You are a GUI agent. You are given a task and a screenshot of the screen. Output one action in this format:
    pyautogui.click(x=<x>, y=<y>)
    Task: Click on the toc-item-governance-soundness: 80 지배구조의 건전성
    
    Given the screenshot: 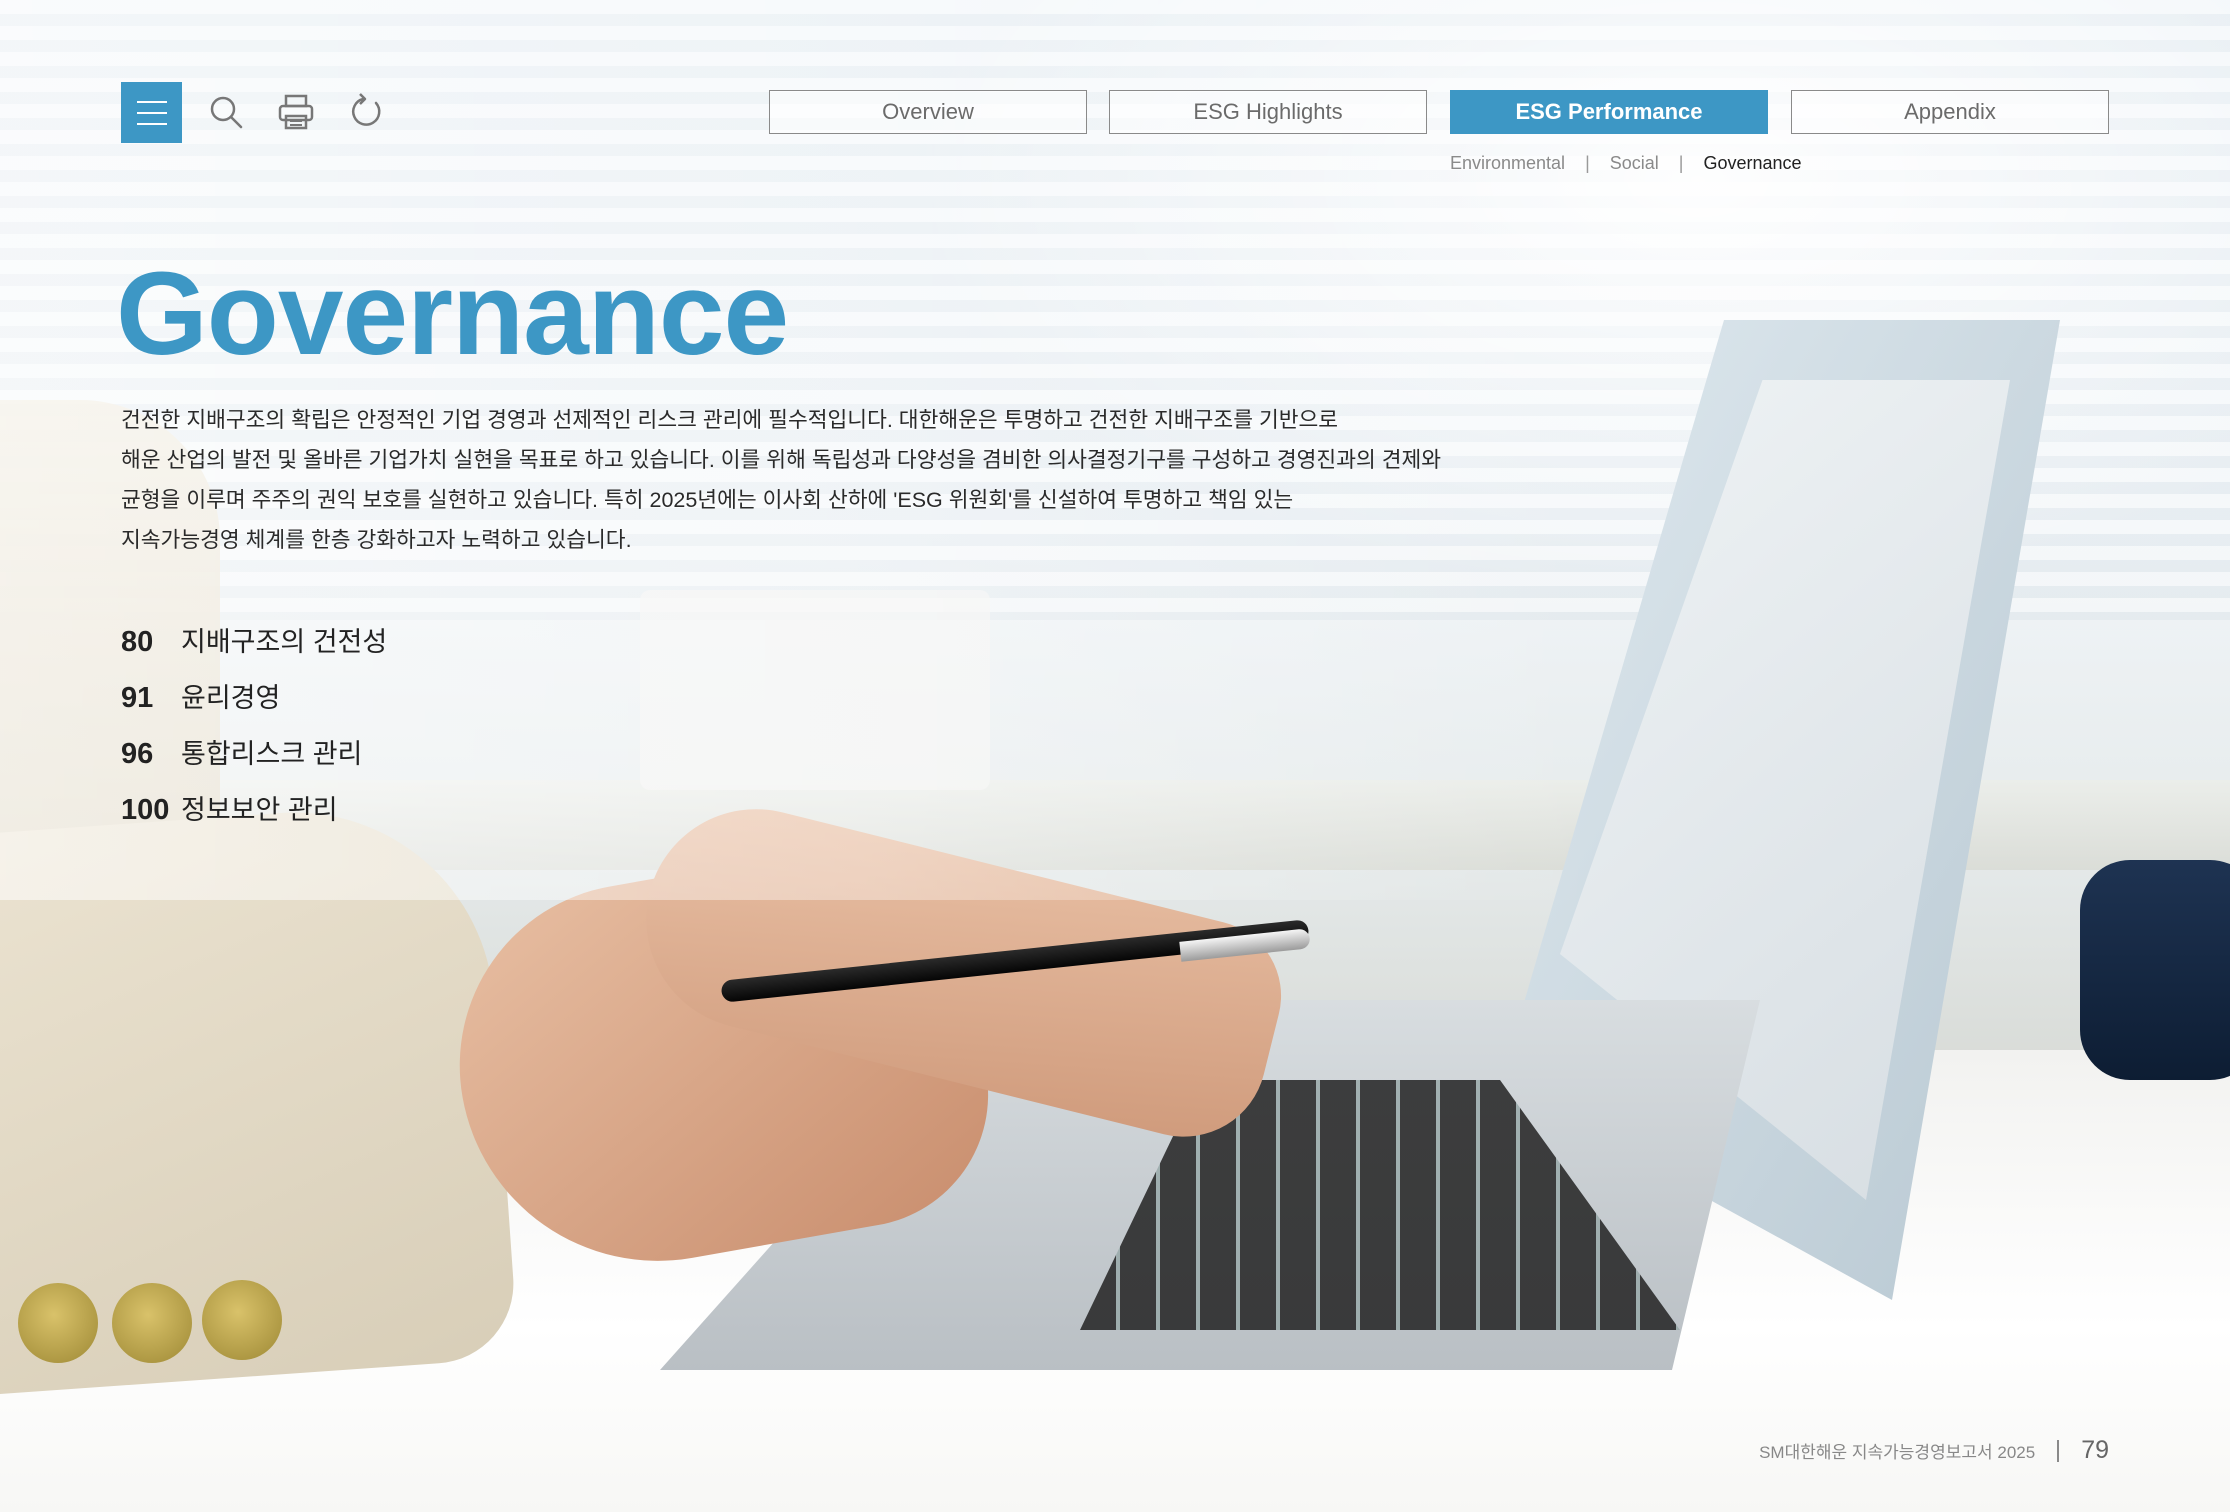 What is the action you would take?
    pyautogui.click(x=254, y=648)
    